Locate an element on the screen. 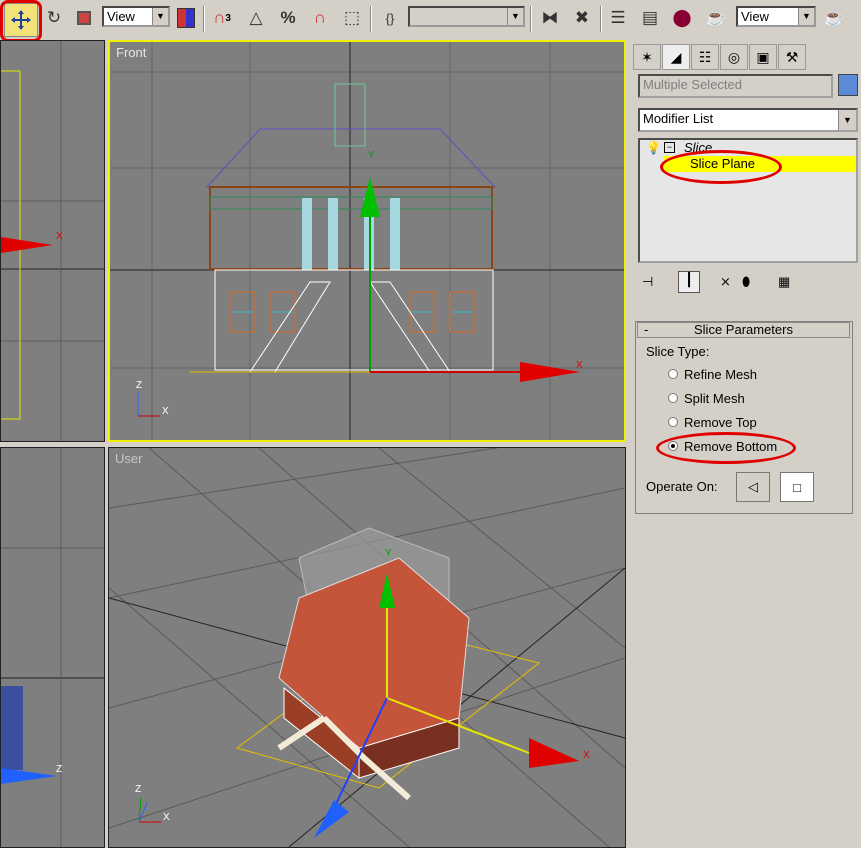  create-tab-icon: ✶ is located at coordinates (647, 57).